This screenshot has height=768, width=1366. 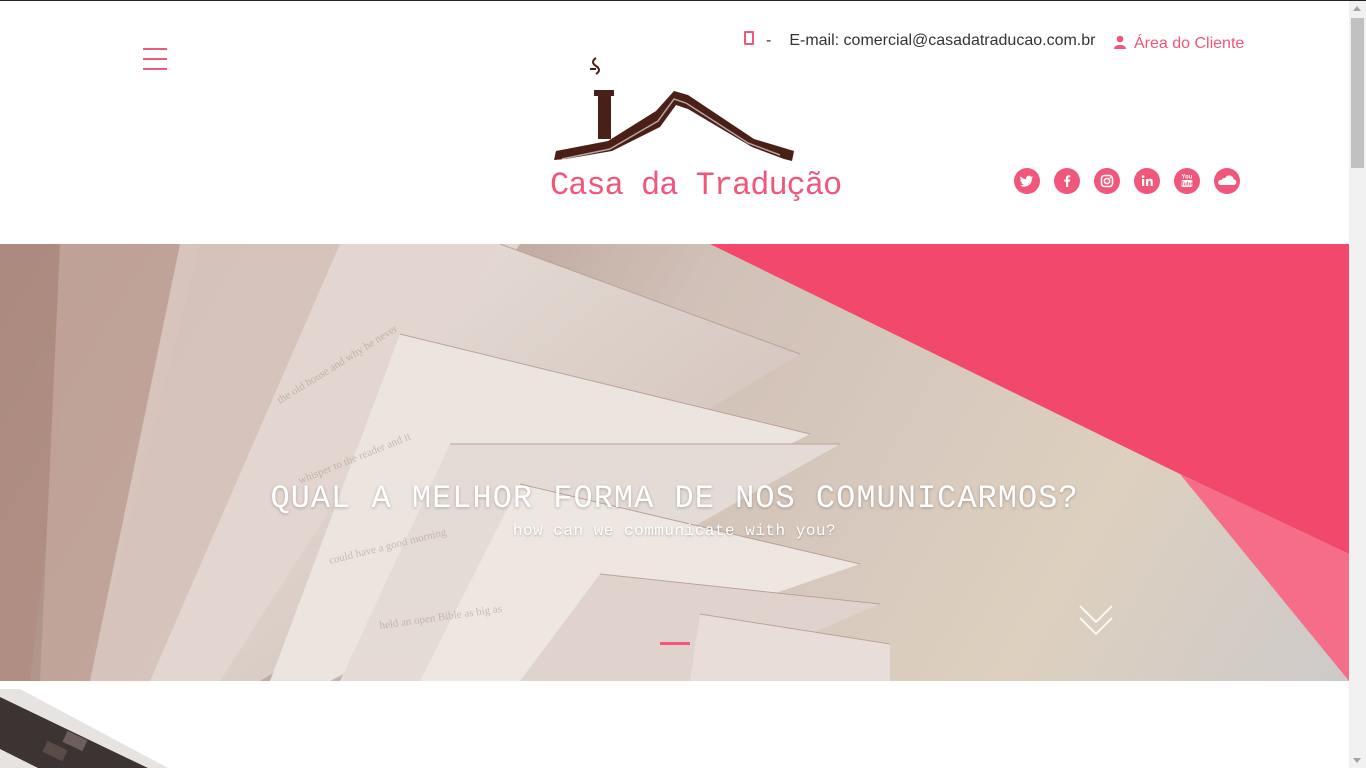 What do you see at coordinates (1187, 185) in the screenshot?
I see `svg-text: Tube` at bounding box center [1187, 185].